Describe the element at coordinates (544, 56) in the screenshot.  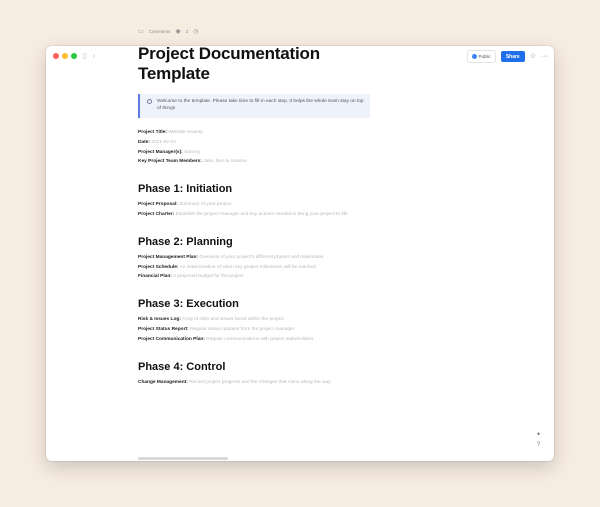
I see `more-icon: ···` at that location.